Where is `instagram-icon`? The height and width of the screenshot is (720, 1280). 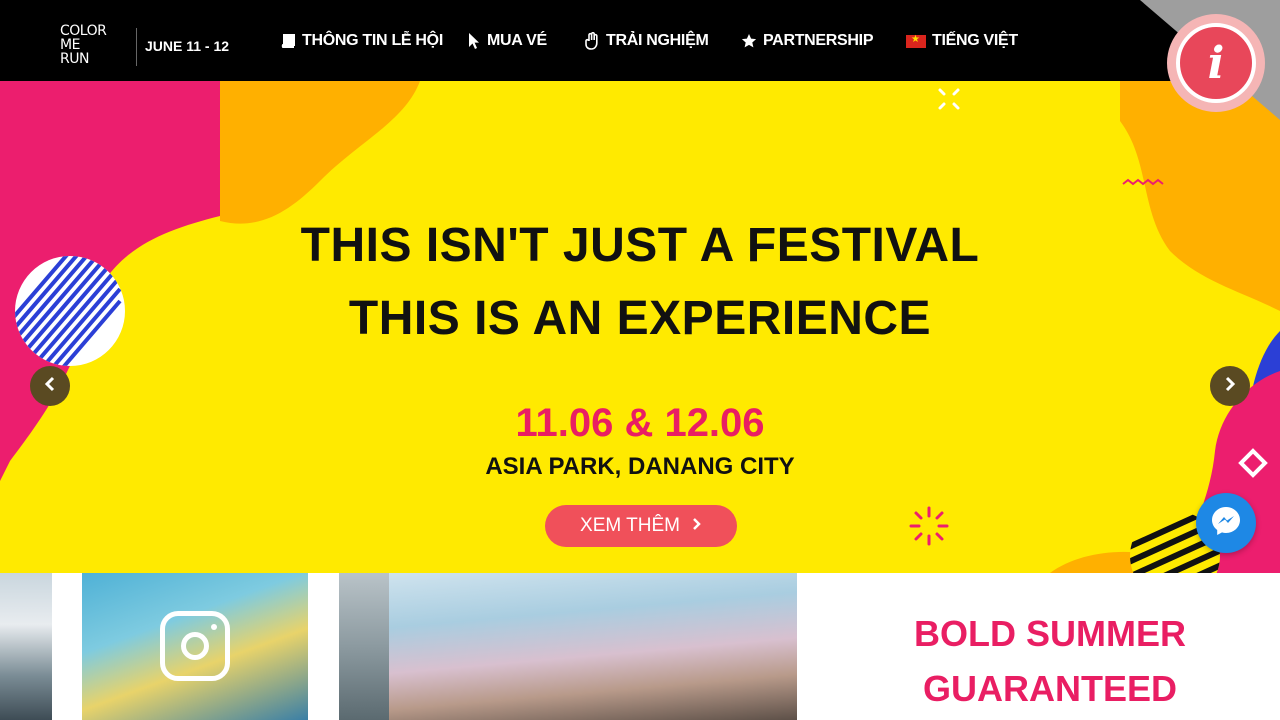
instagram-icon is located at coordinates (195, 646).